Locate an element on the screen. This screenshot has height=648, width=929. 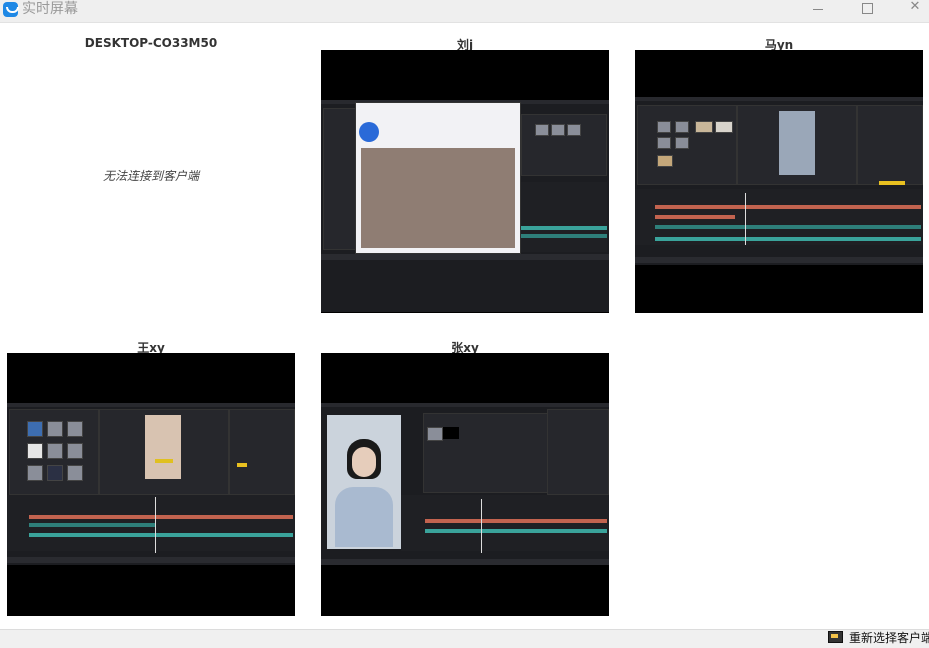
maximize-icon is located at coordinates (867, 8).